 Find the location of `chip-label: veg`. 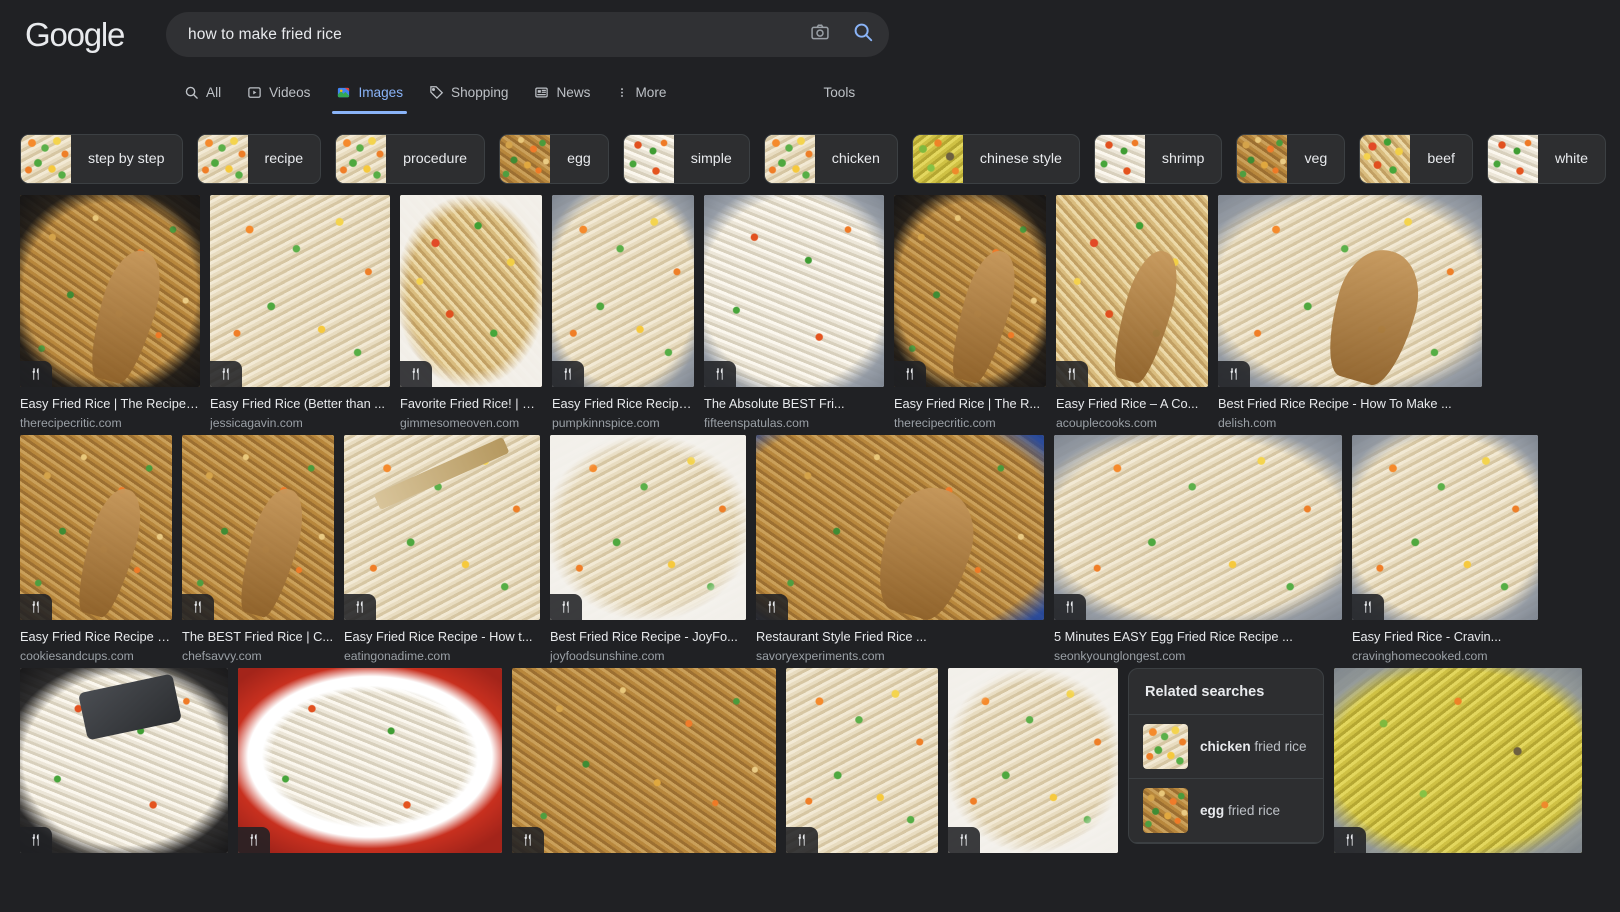

chip-label: veg is located at coordinates (1316, 159).